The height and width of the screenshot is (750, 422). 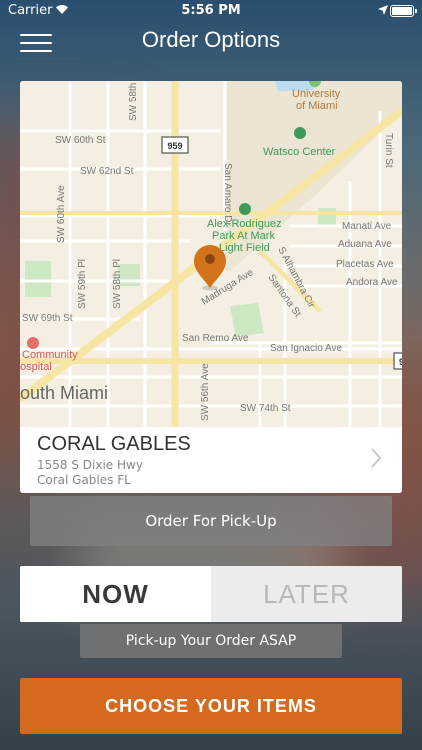 I want to click on map-label-sw69st: SW 69th St, so click(x=47, y=318).